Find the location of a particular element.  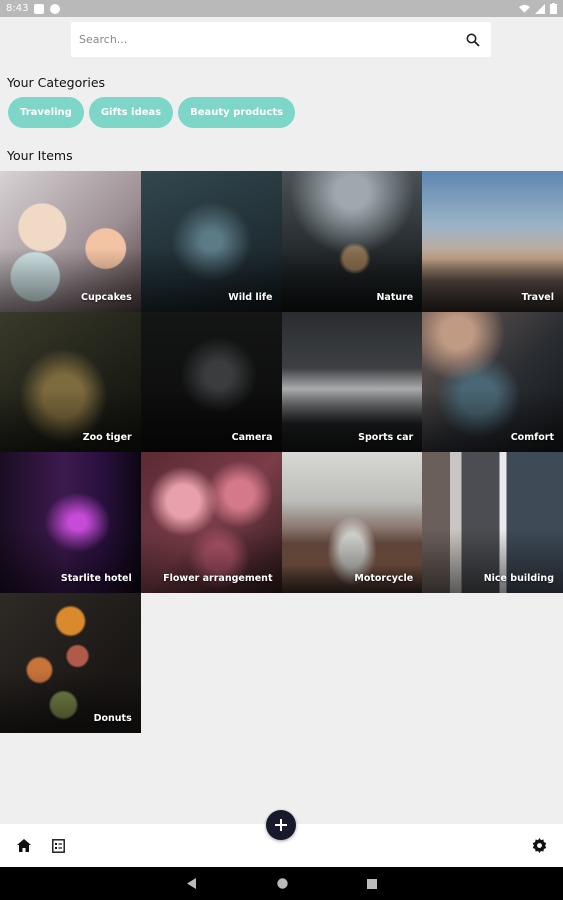

app-icon is located at coordinates (55, 8).